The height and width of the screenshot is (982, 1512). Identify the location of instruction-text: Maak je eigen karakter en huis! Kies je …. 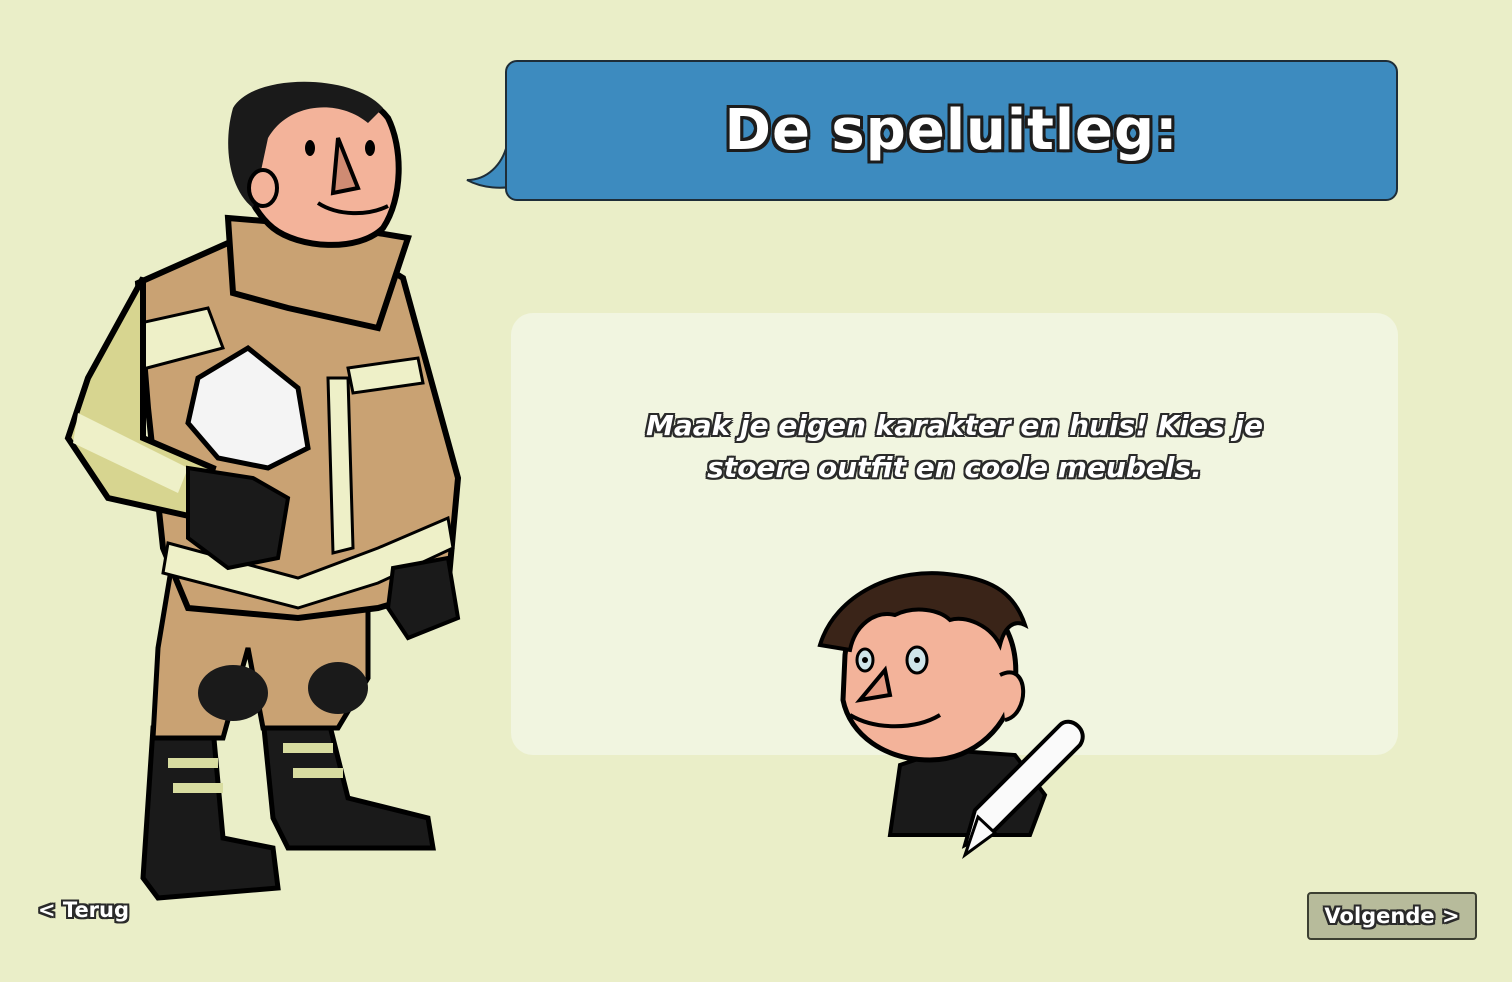
(954, 446).